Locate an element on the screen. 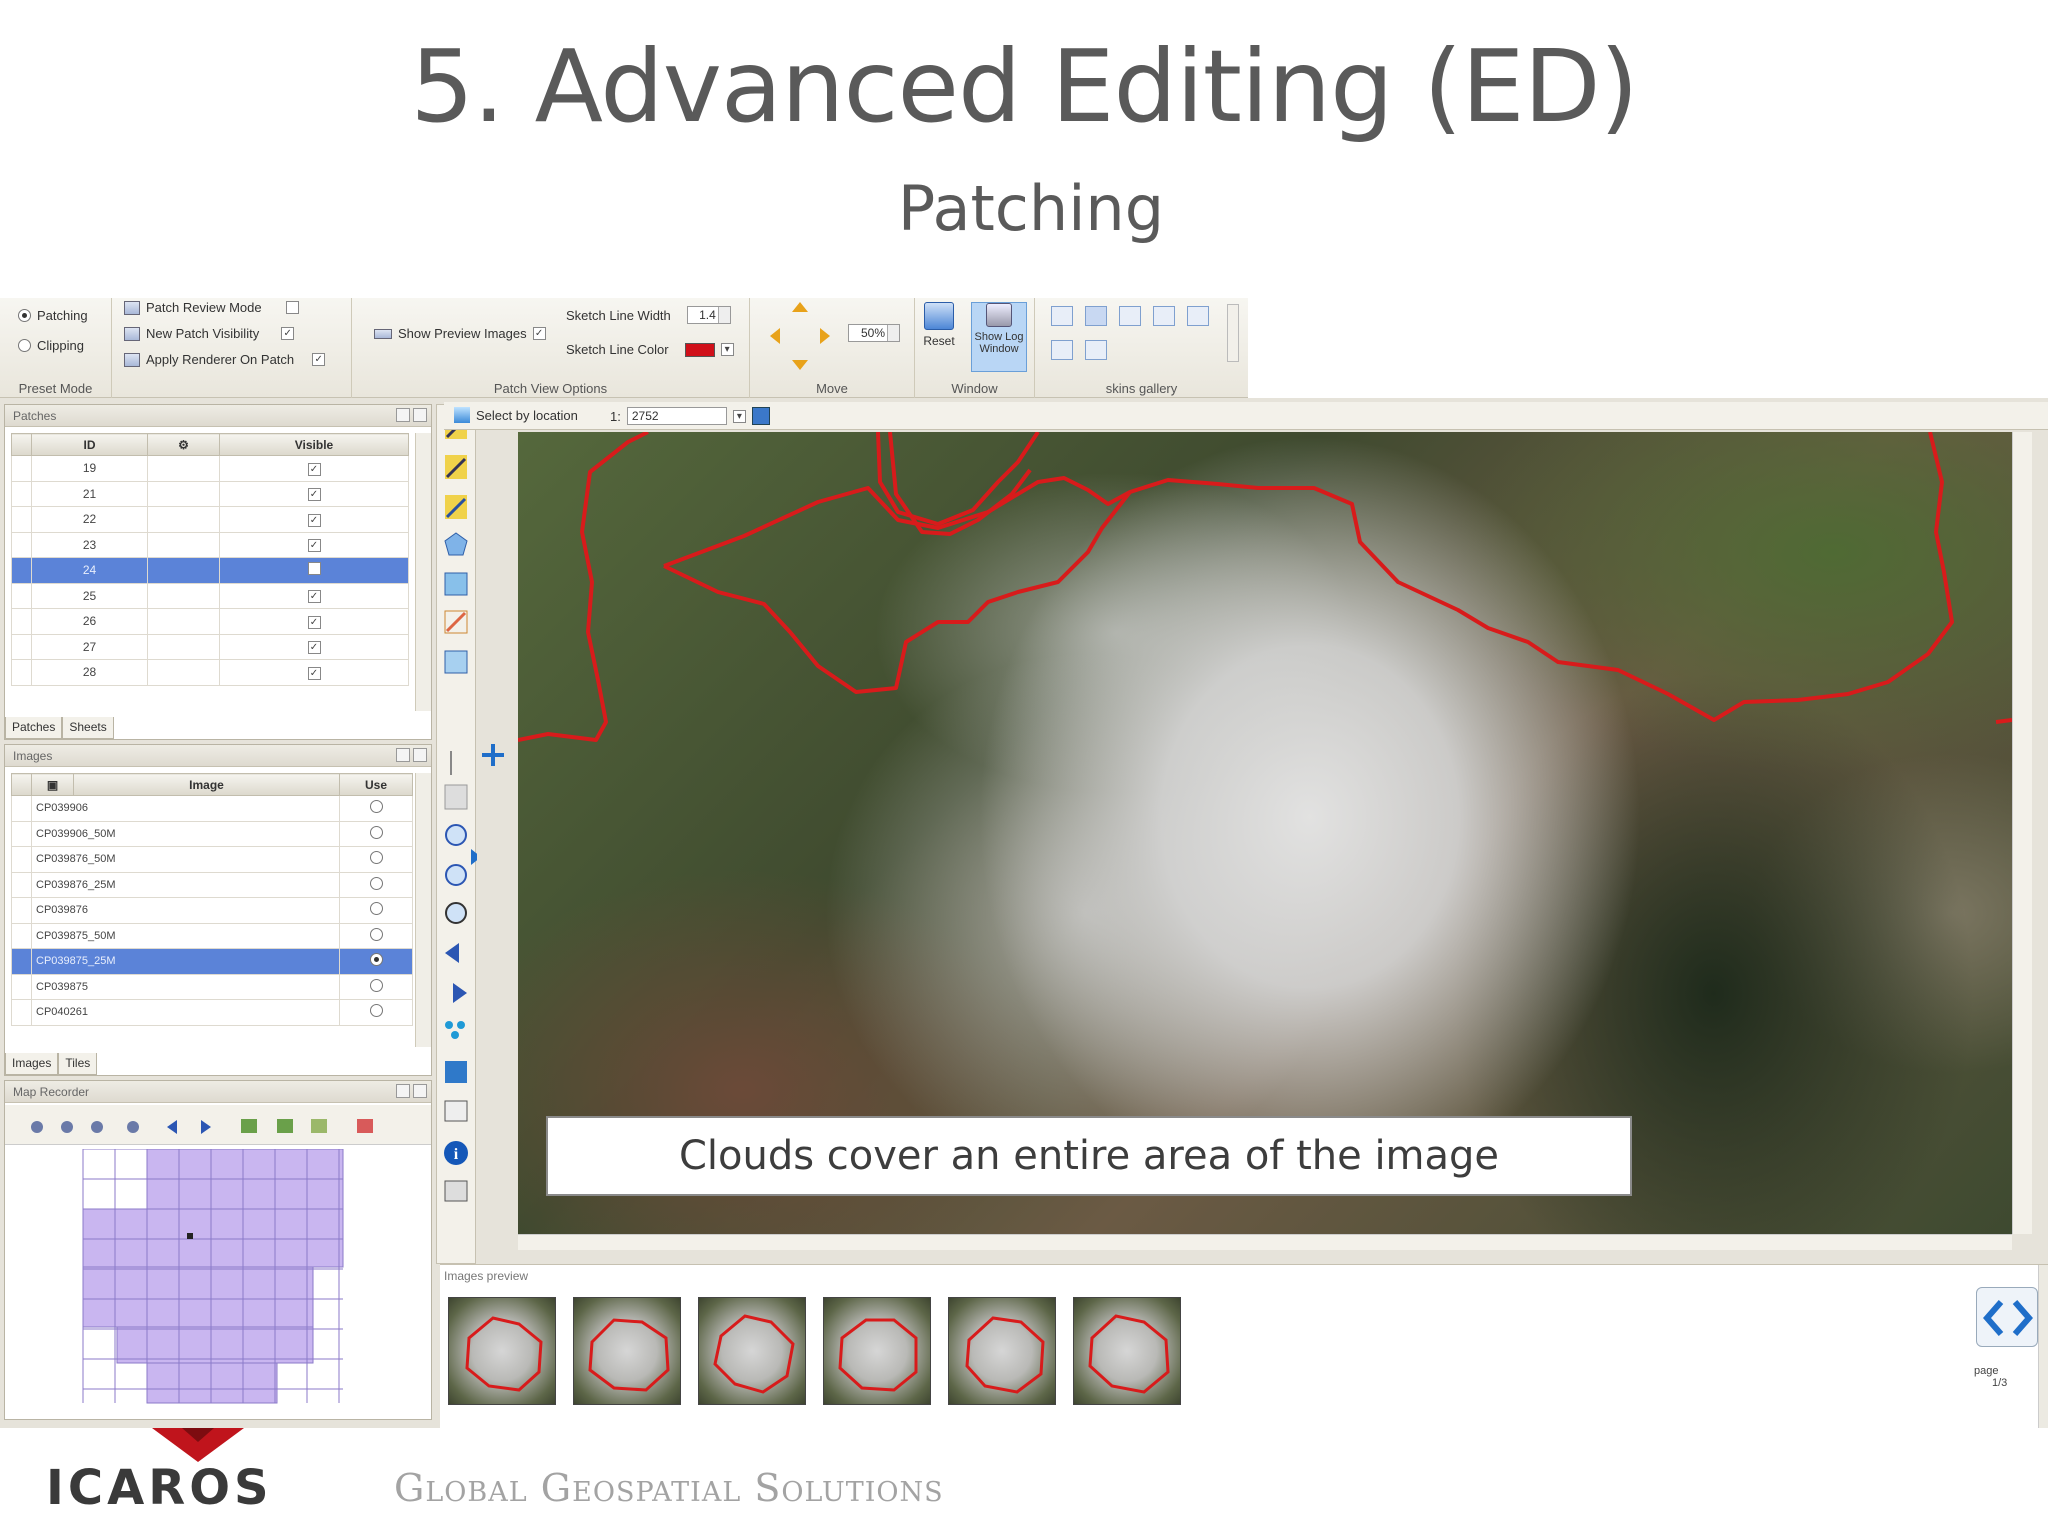 The width and height of the screenshot is (2048, 1536). new-patch-visibility-option: New Patch Visibility ✓ is located at coordinates (209, 333).